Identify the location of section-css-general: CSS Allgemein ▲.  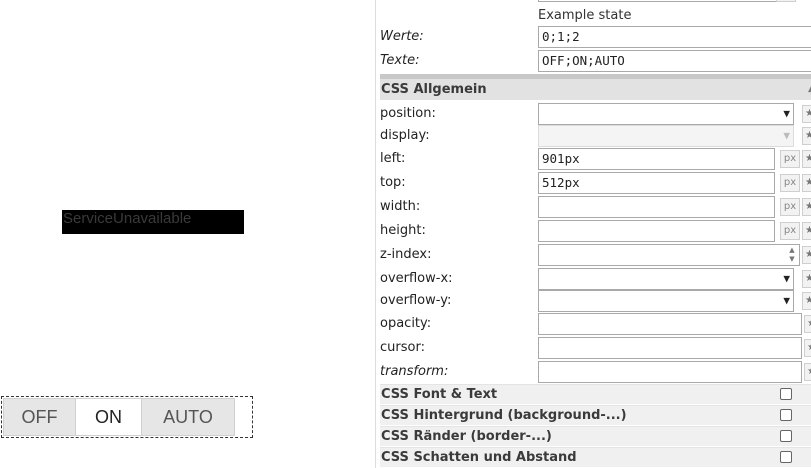
(595, 87).